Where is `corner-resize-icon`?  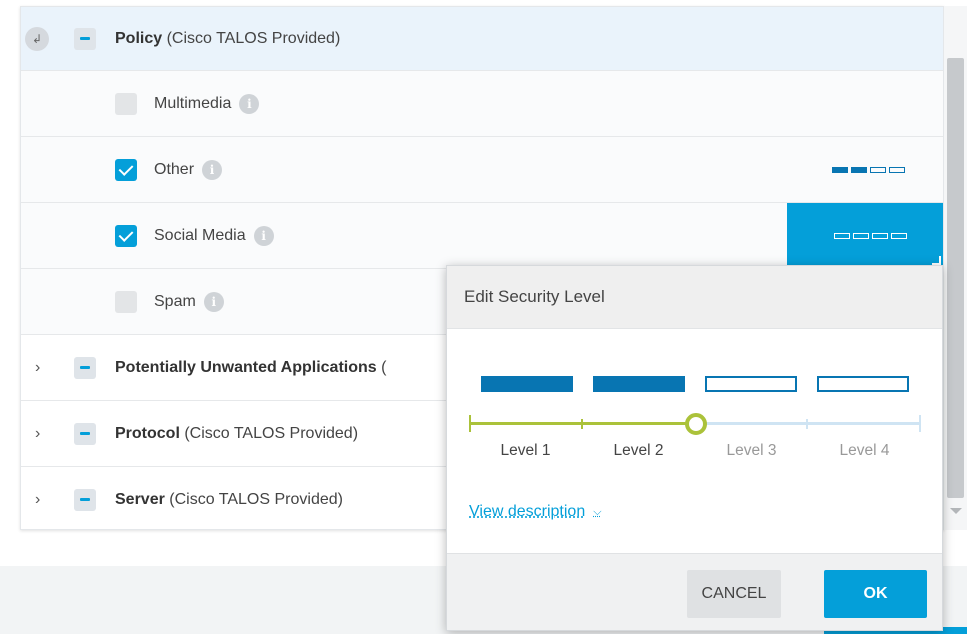
corner-resize-icon is located at coordinates (936, 260).